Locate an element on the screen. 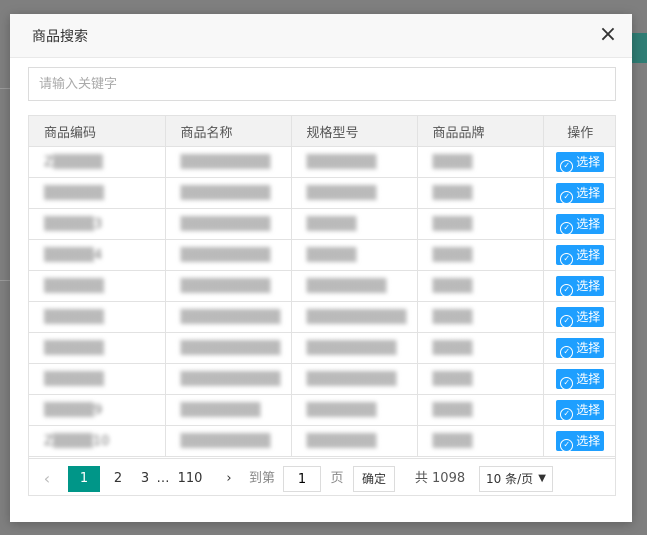 This screenshot has width=647, height=535. goto-confirm-button: 确定 is located at coordinates (374, 479).